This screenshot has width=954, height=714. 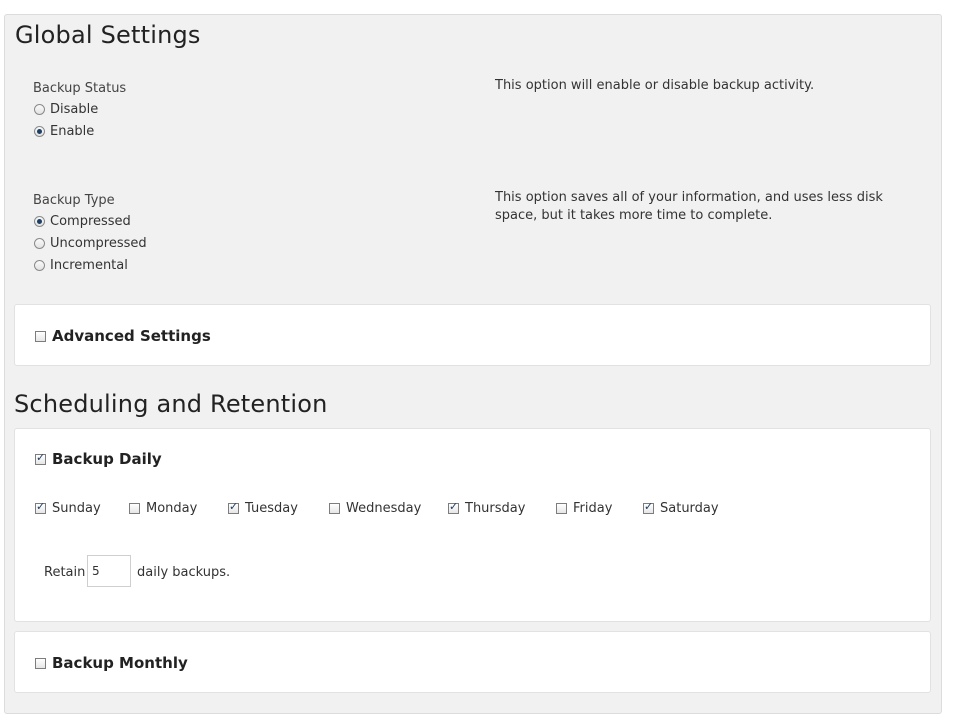 What do you see at coordinates (134, 508) in the screenshot?
I see `monday-checkbox` at bounding box center [134, 508].